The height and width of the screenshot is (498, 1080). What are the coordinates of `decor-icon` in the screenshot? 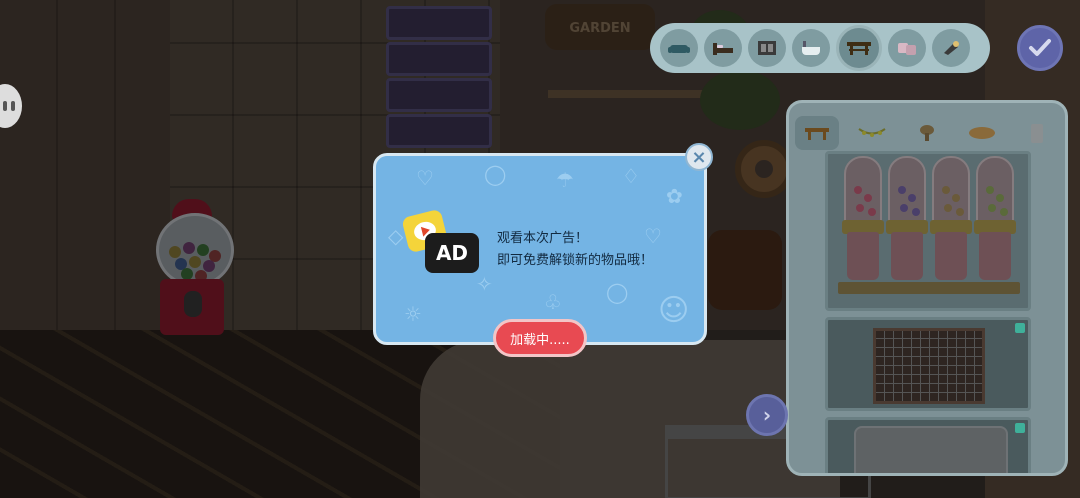 It's located at (907, 49).